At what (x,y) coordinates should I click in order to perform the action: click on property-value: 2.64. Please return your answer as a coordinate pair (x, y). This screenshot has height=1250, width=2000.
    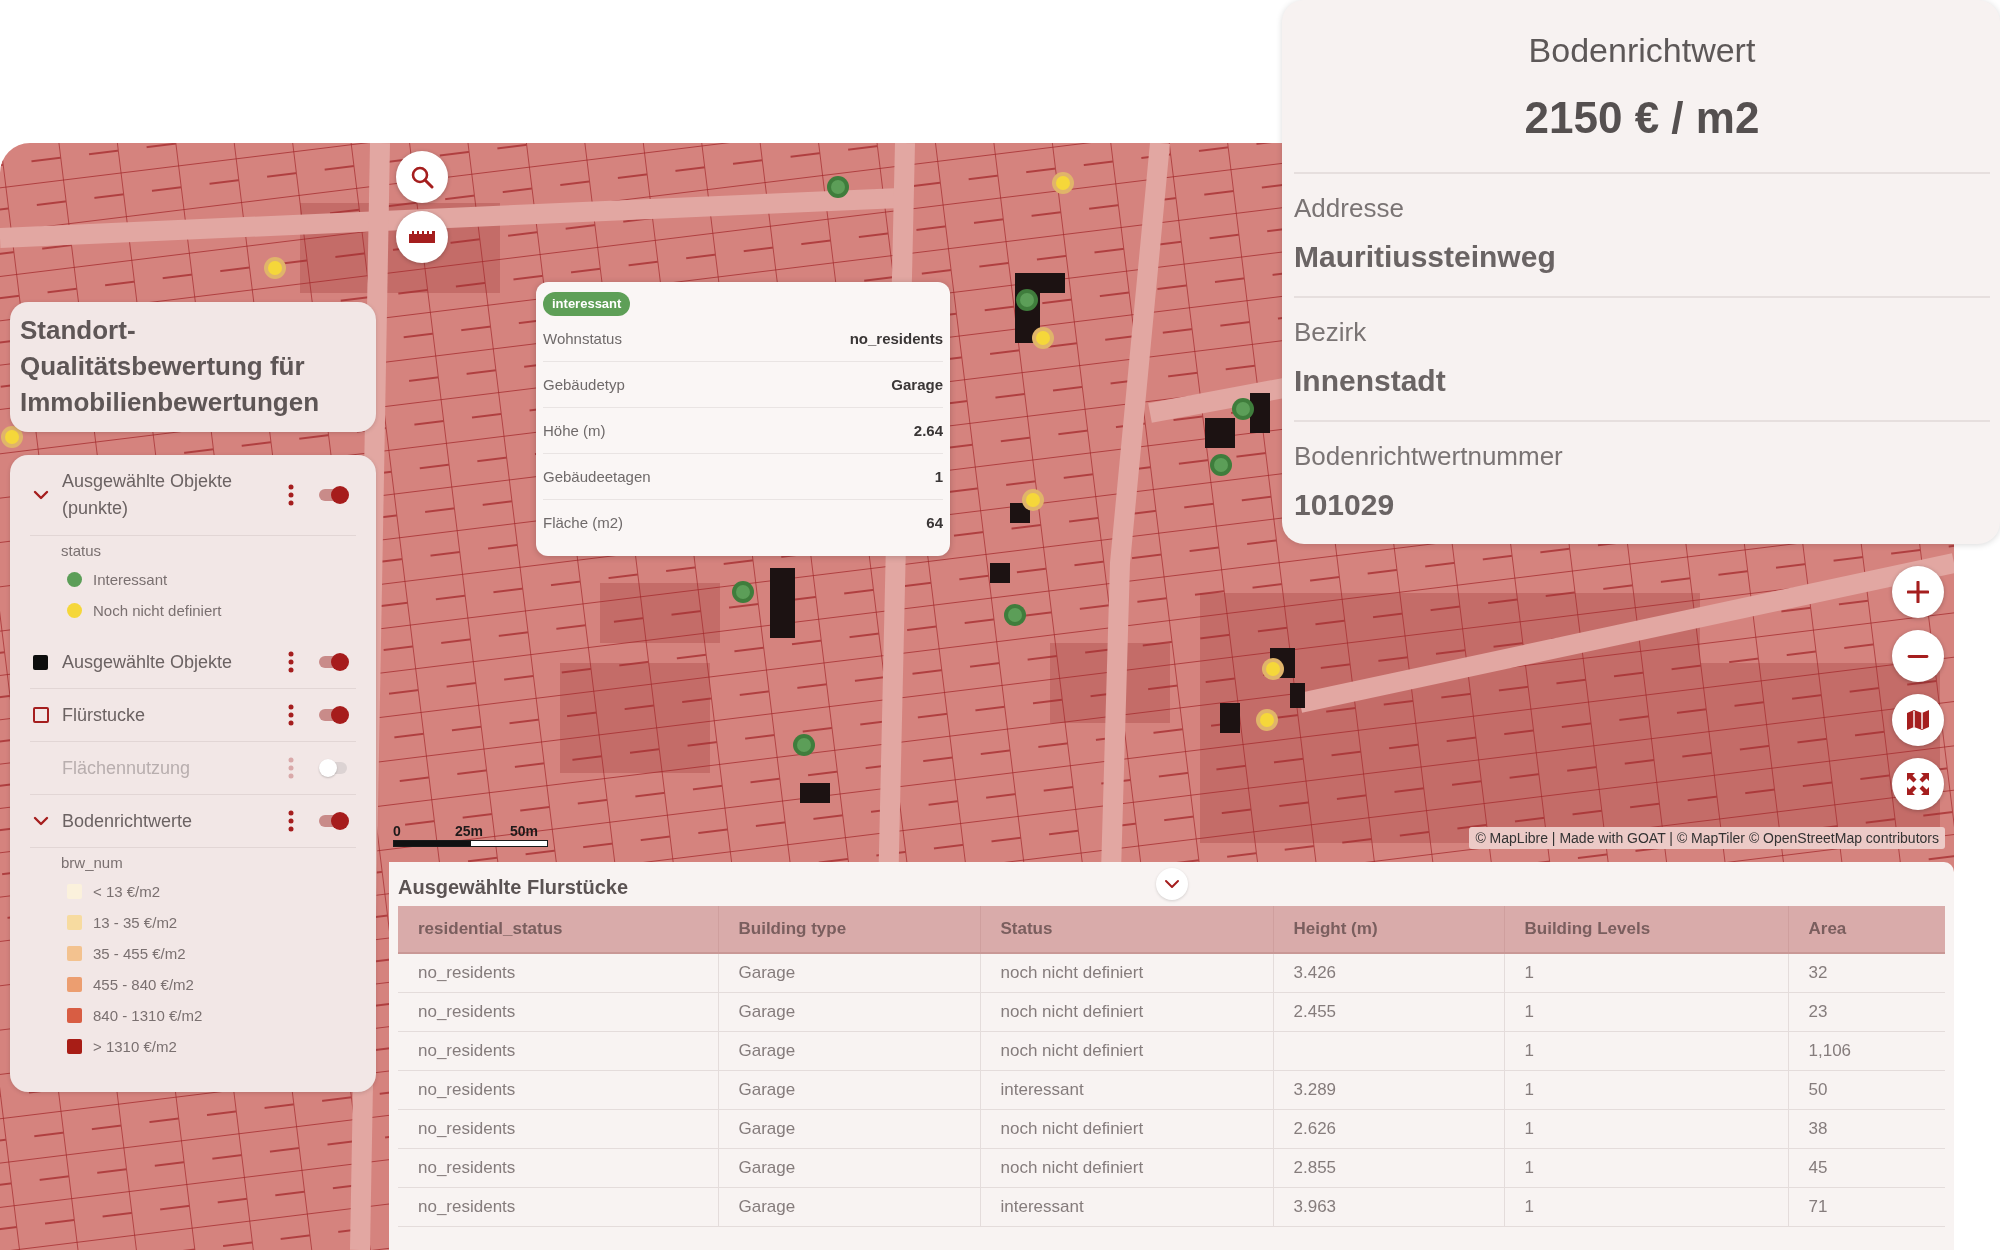
    Looking at the image, I should click on (928, 430).